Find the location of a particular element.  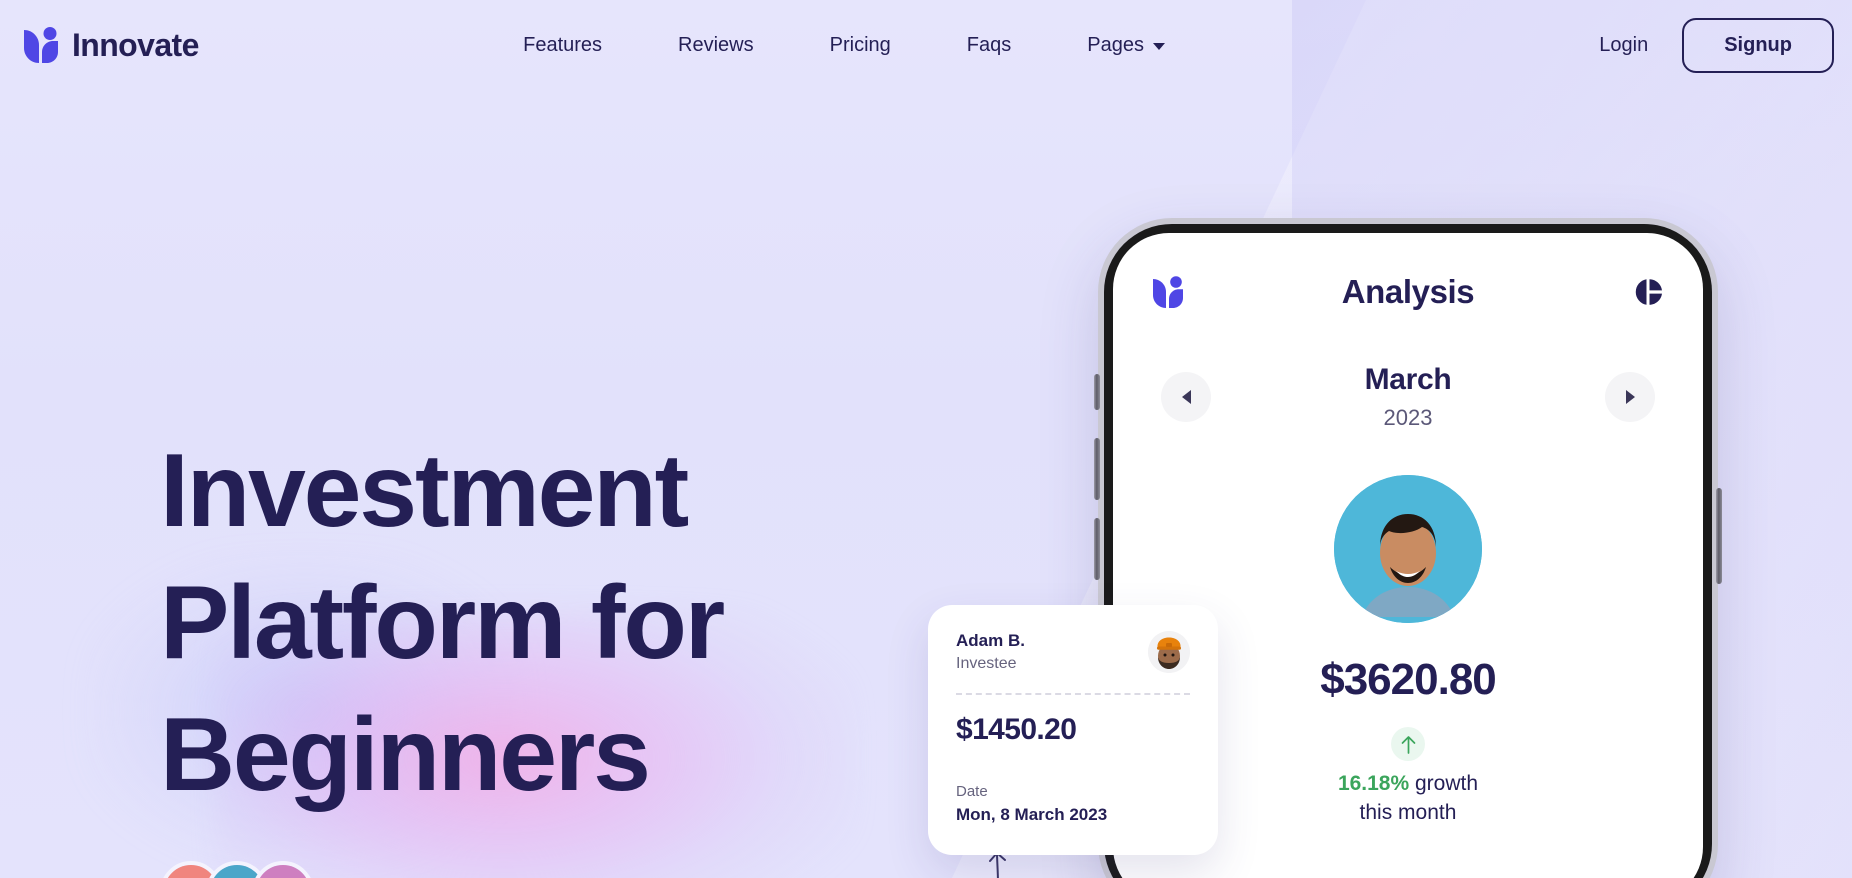

hero-heading-line: Platform for is located at coordinates (442, 623).